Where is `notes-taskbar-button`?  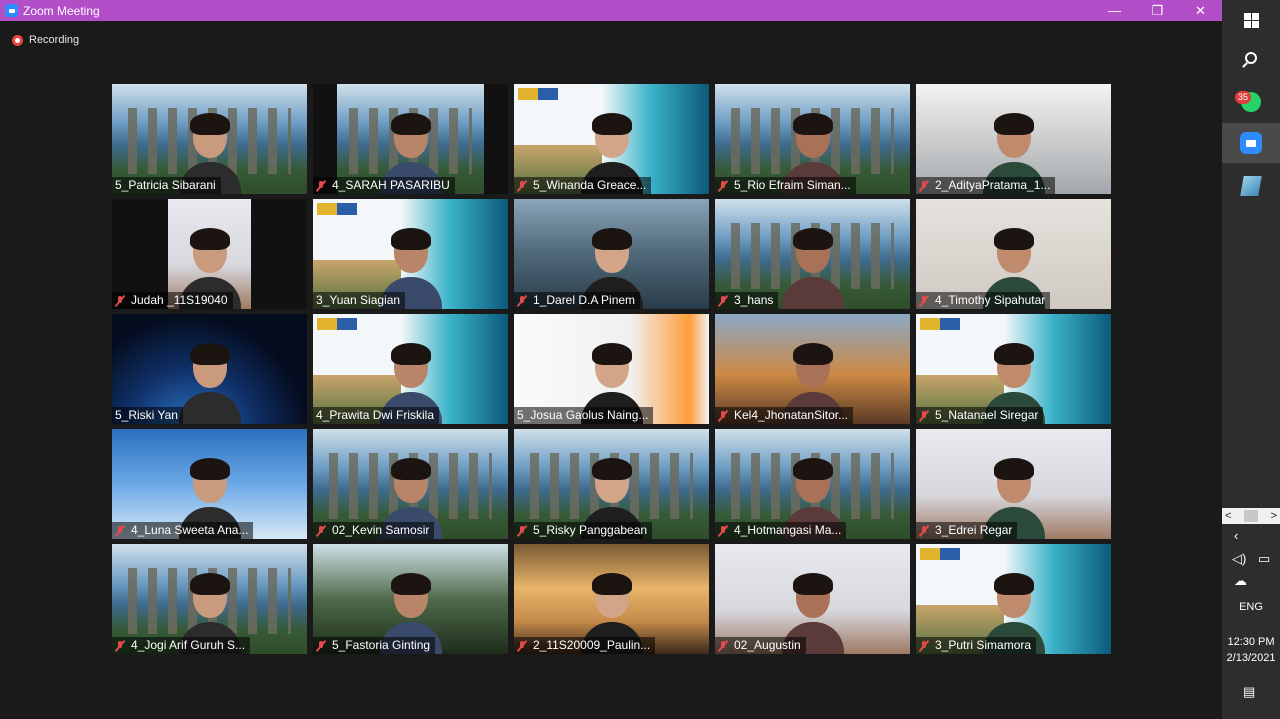
notes-taskbar-button is located at coordinates (1251, 186).